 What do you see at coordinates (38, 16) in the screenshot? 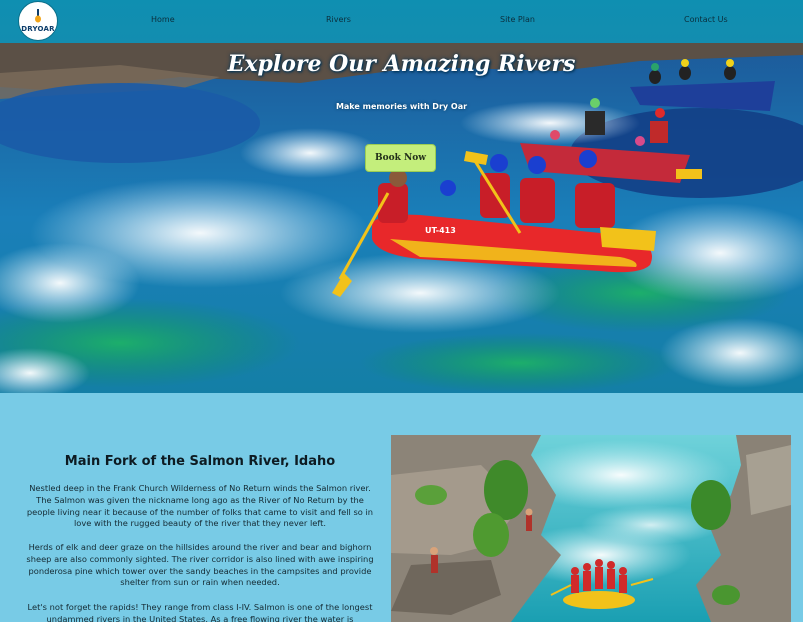
I see `oar-icon` at bounding box center [38, 16].